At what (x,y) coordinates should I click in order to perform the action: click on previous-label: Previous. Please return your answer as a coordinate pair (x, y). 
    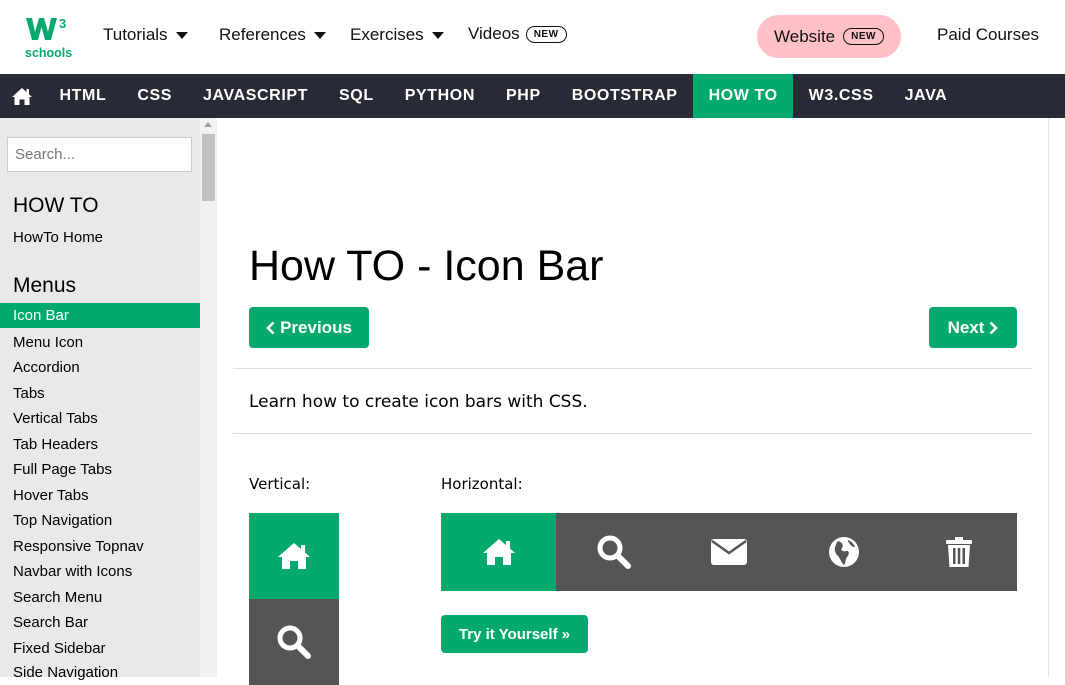
    Looking at the image, I should click on (316, 327).